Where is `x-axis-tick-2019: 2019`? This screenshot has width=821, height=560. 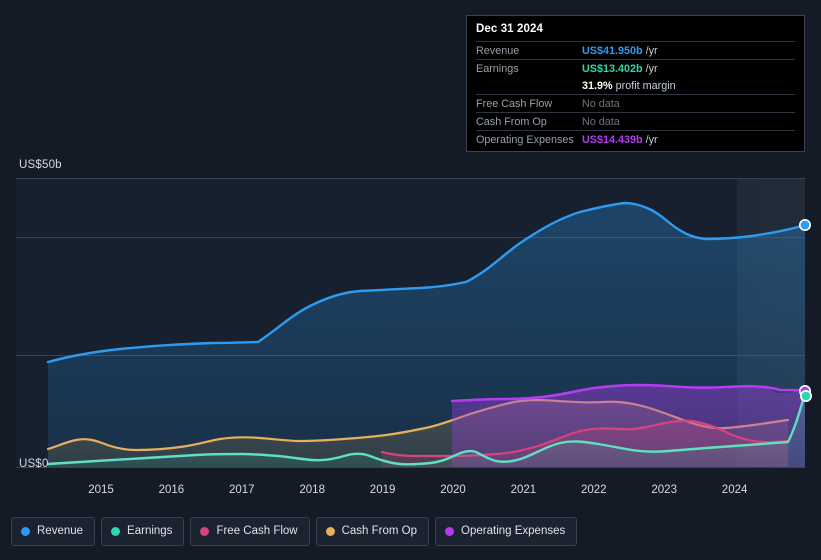 x-axis-tick-2019: 2019 is located at coordinates (382, 490).